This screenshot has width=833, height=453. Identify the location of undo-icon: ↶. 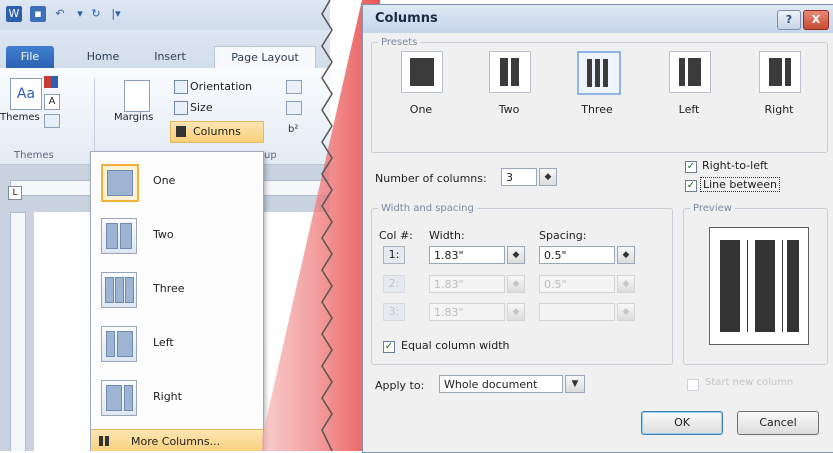
(60, 14).